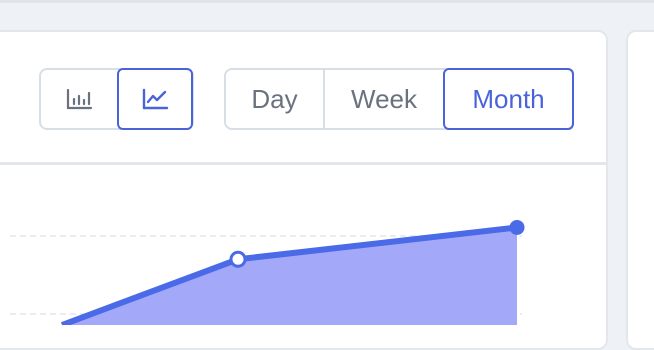 The width and height of the screenshot is (654, 350). Describe the element at coordinates (383, 99) in the screenshot. I see `range-week-button: Week` at that location.